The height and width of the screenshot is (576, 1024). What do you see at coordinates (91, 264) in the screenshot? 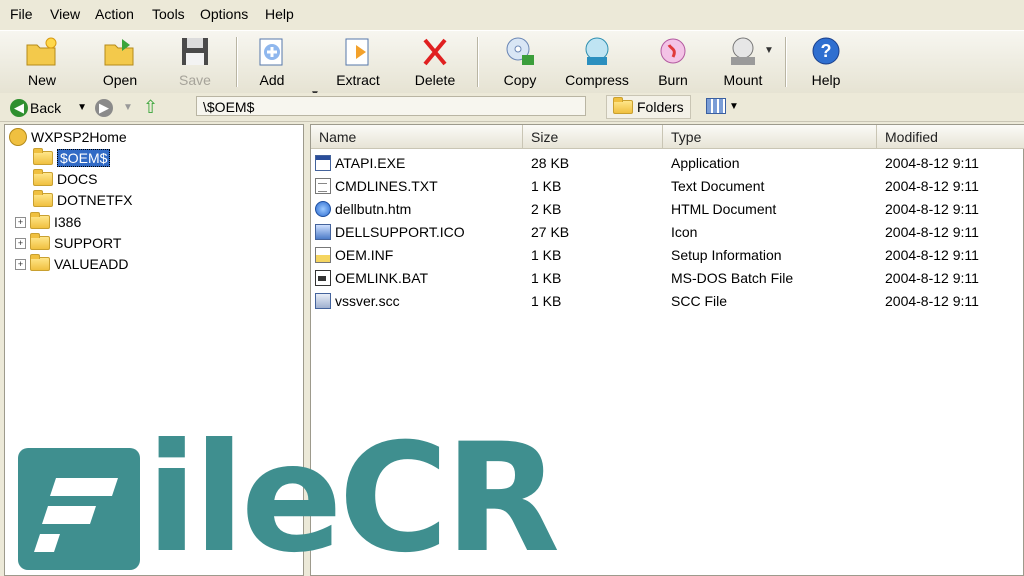
I see `tree-item-label: VALUEADD` at bounding box center [91, 264].